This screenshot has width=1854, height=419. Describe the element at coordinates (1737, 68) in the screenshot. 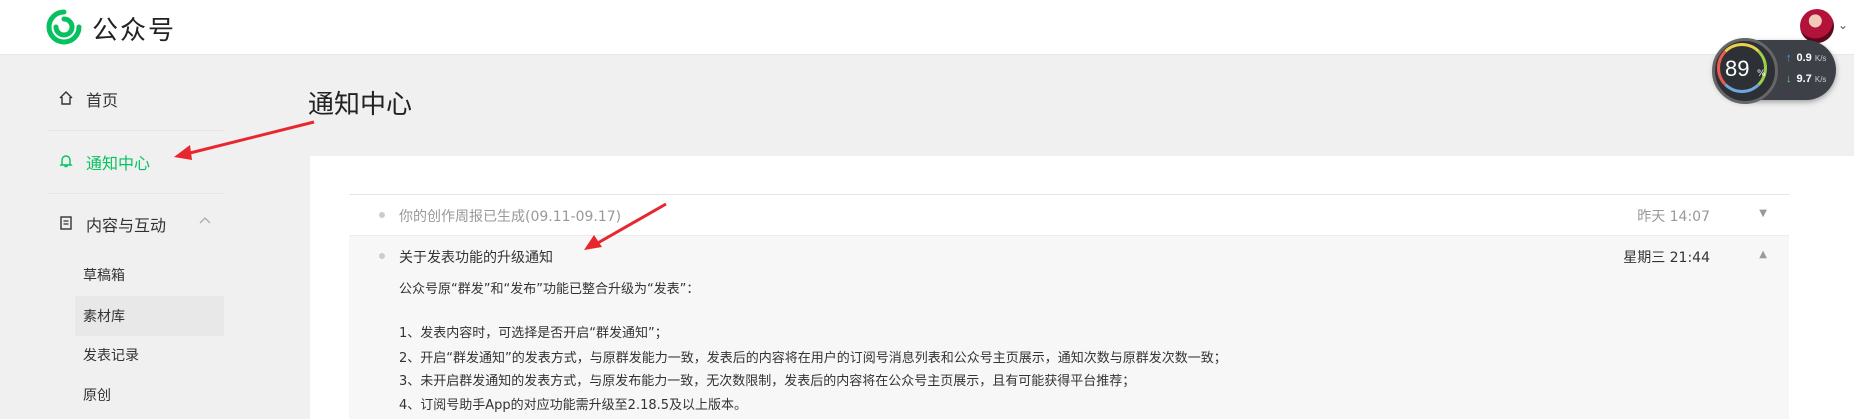

I see `cpu-percent-value: 89` at that location.